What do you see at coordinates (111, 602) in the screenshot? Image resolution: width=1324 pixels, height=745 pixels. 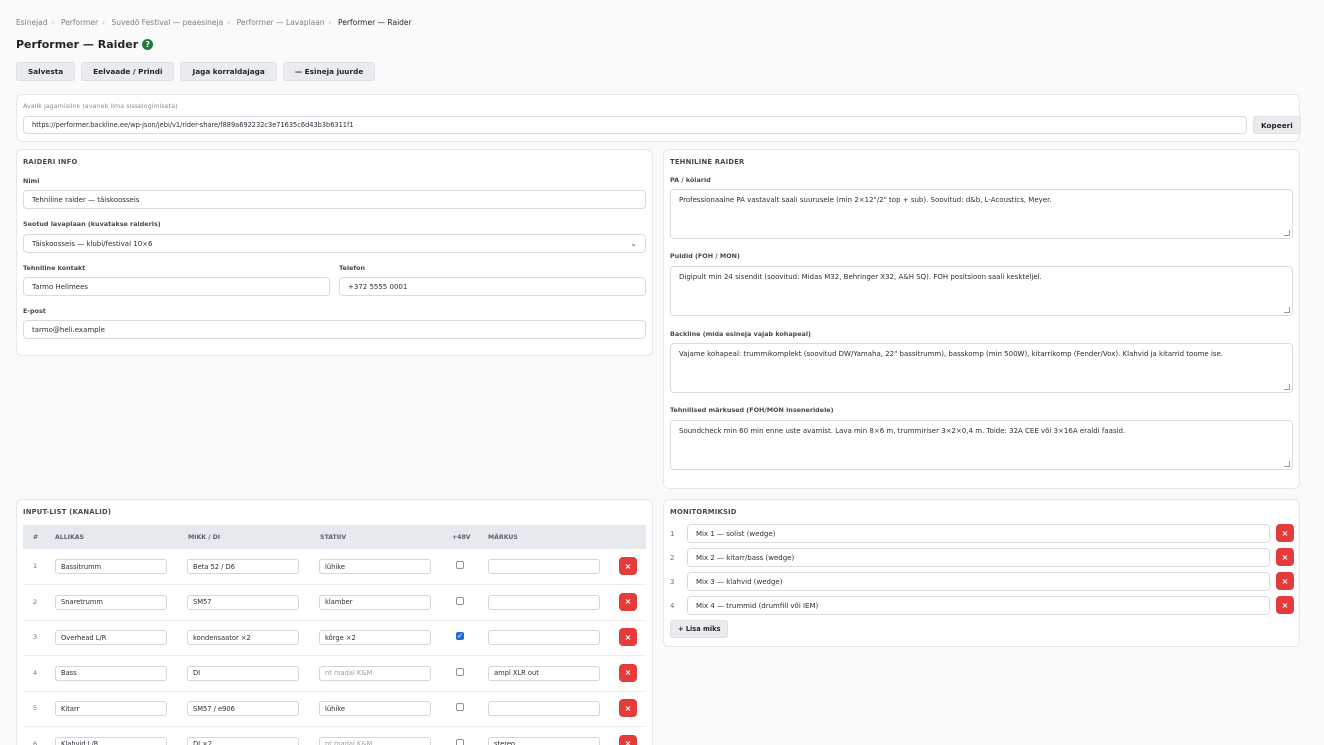 I see `source-input: Snaretrumm` at bounding box center [111, 602].